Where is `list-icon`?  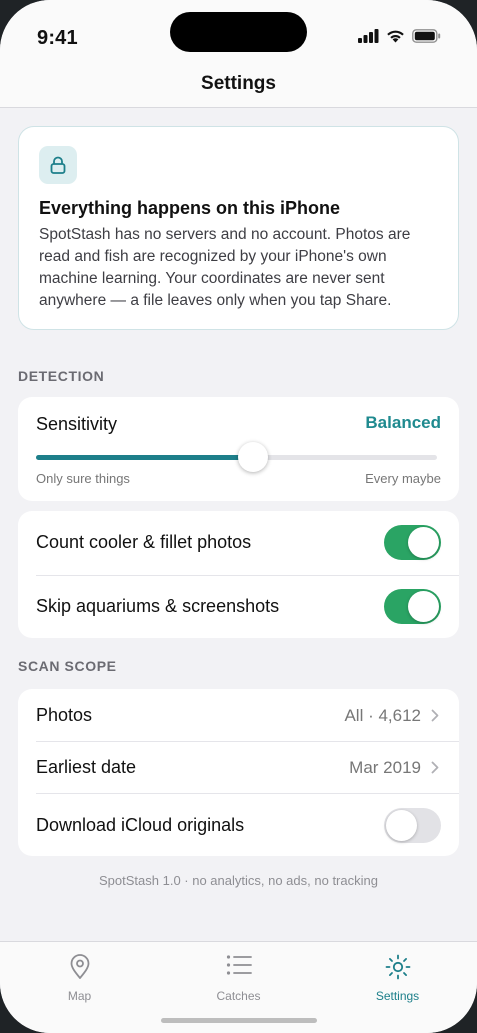
list-icon is located at coordinates (239, 965).